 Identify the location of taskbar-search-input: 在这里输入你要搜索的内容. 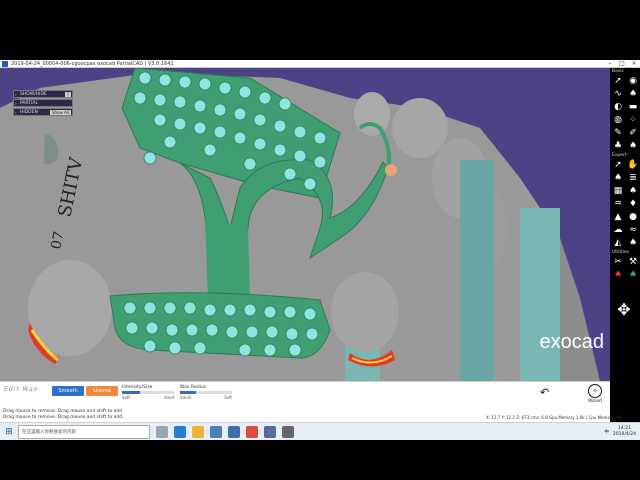
(84, 431).